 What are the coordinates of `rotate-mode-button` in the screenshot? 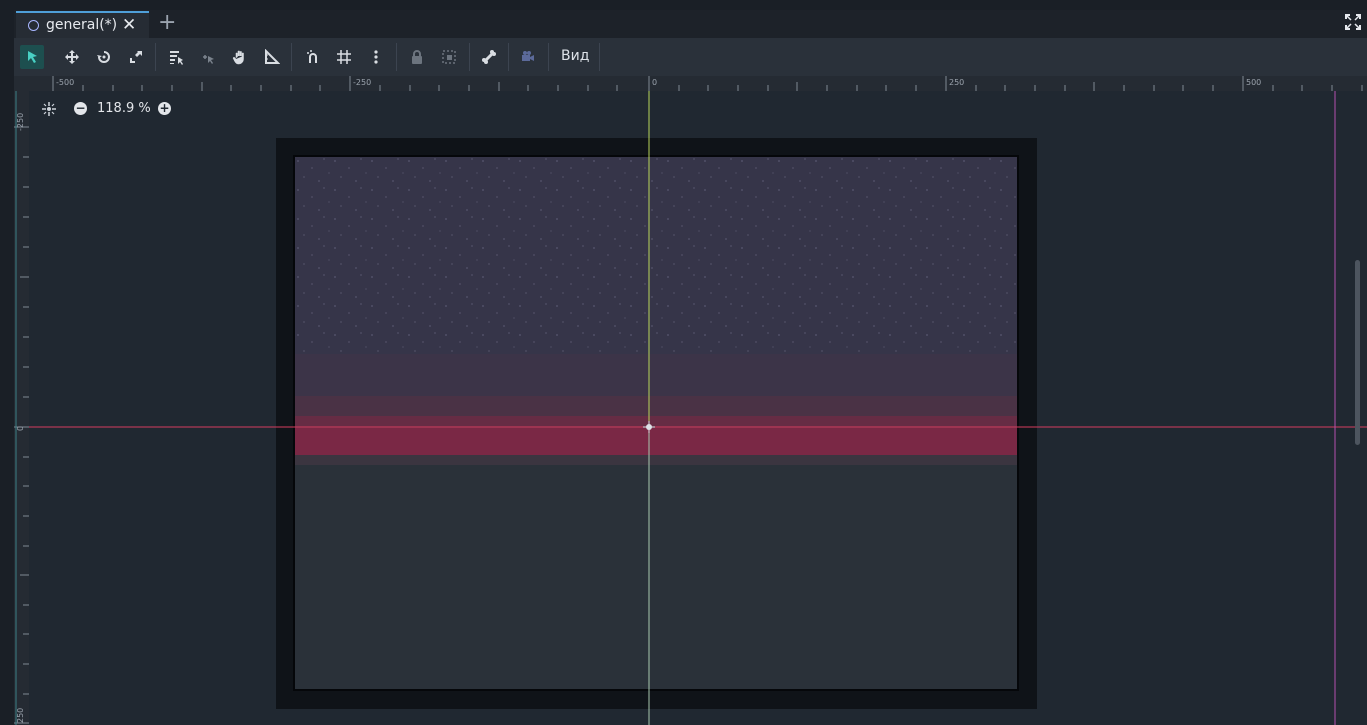 It's located at (104, 57).